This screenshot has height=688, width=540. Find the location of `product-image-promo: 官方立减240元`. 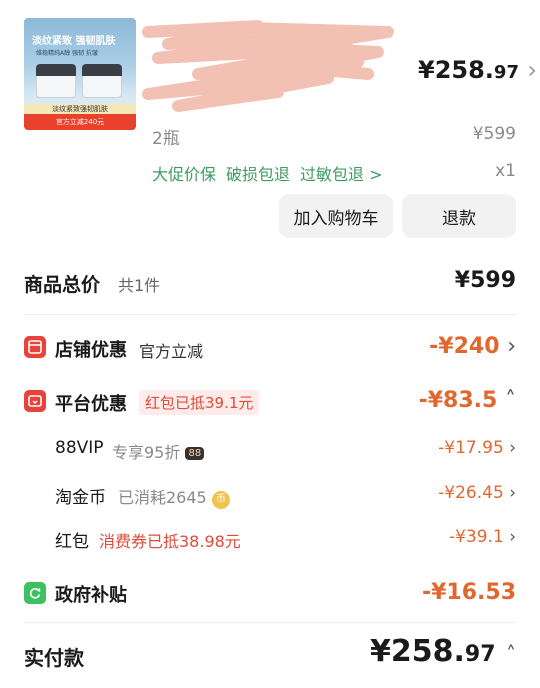

product-image-promo: 官方立减240元 is located at coordinates (80, 122).